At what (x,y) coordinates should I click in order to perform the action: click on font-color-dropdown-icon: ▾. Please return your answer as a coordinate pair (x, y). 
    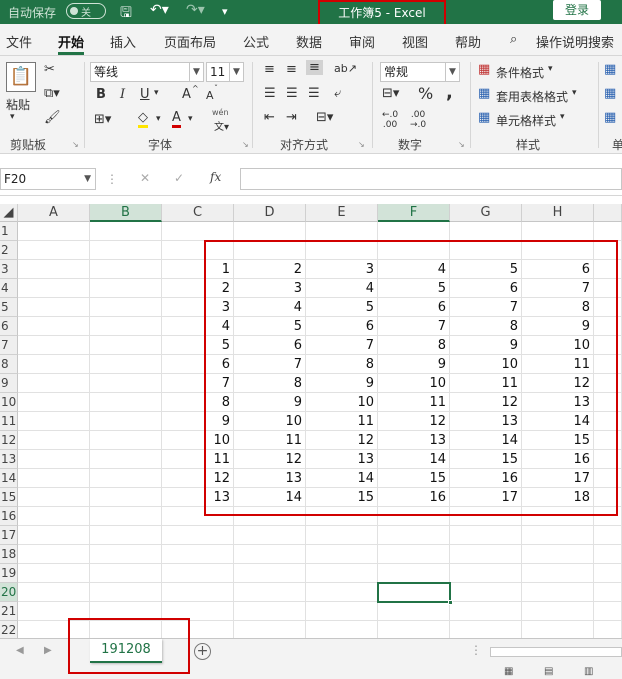
    Looking at the image, I should click on (190, 119).